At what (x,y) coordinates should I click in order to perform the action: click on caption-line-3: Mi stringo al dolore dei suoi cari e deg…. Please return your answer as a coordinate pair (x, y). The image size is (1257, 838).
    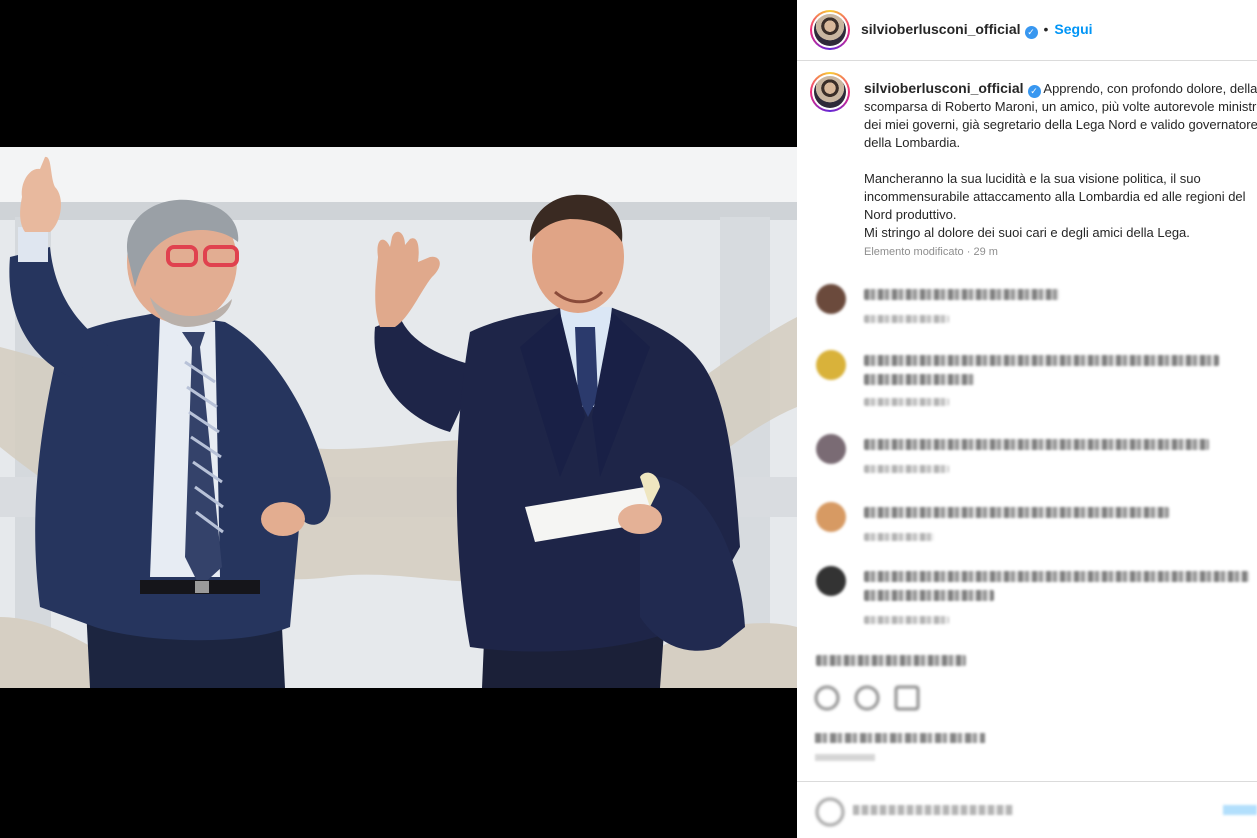
    Looking at the image, I should click on (1027, 232).